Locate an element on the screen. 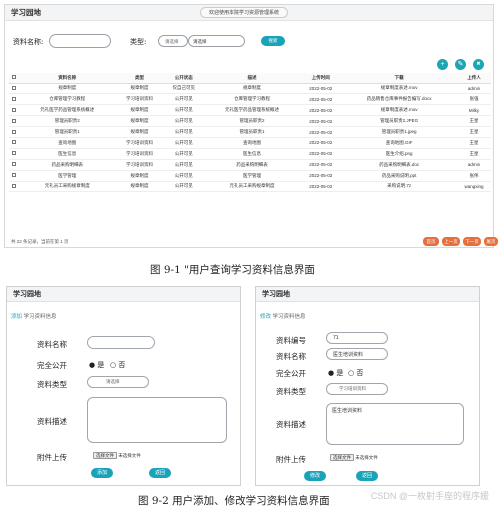 Image resolution: width=499 pixels, height=508 pixels. edit-form-breadcrumb: 修改 学习资料信息 is located at coordinates (283, 316).